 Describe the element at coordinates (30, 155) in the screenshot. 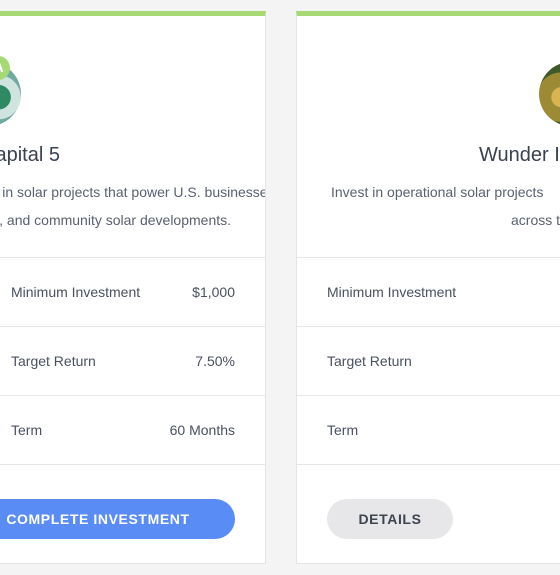

I see `card-title: Capital 5` at that location.